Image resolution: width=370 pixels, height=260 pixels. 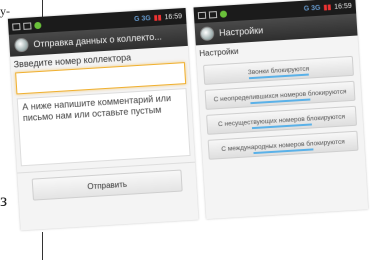 I want to click on settings-toggle-0: Звонки блокируются, so click(x=278, y=70).